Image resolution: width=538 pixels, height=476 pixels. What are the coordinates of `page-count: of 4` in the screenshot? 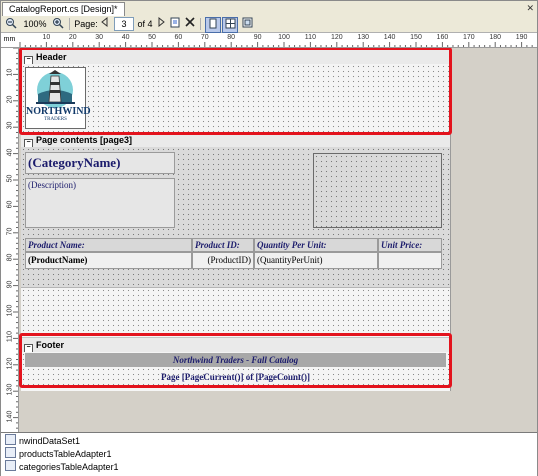 It's located at (145, 24).